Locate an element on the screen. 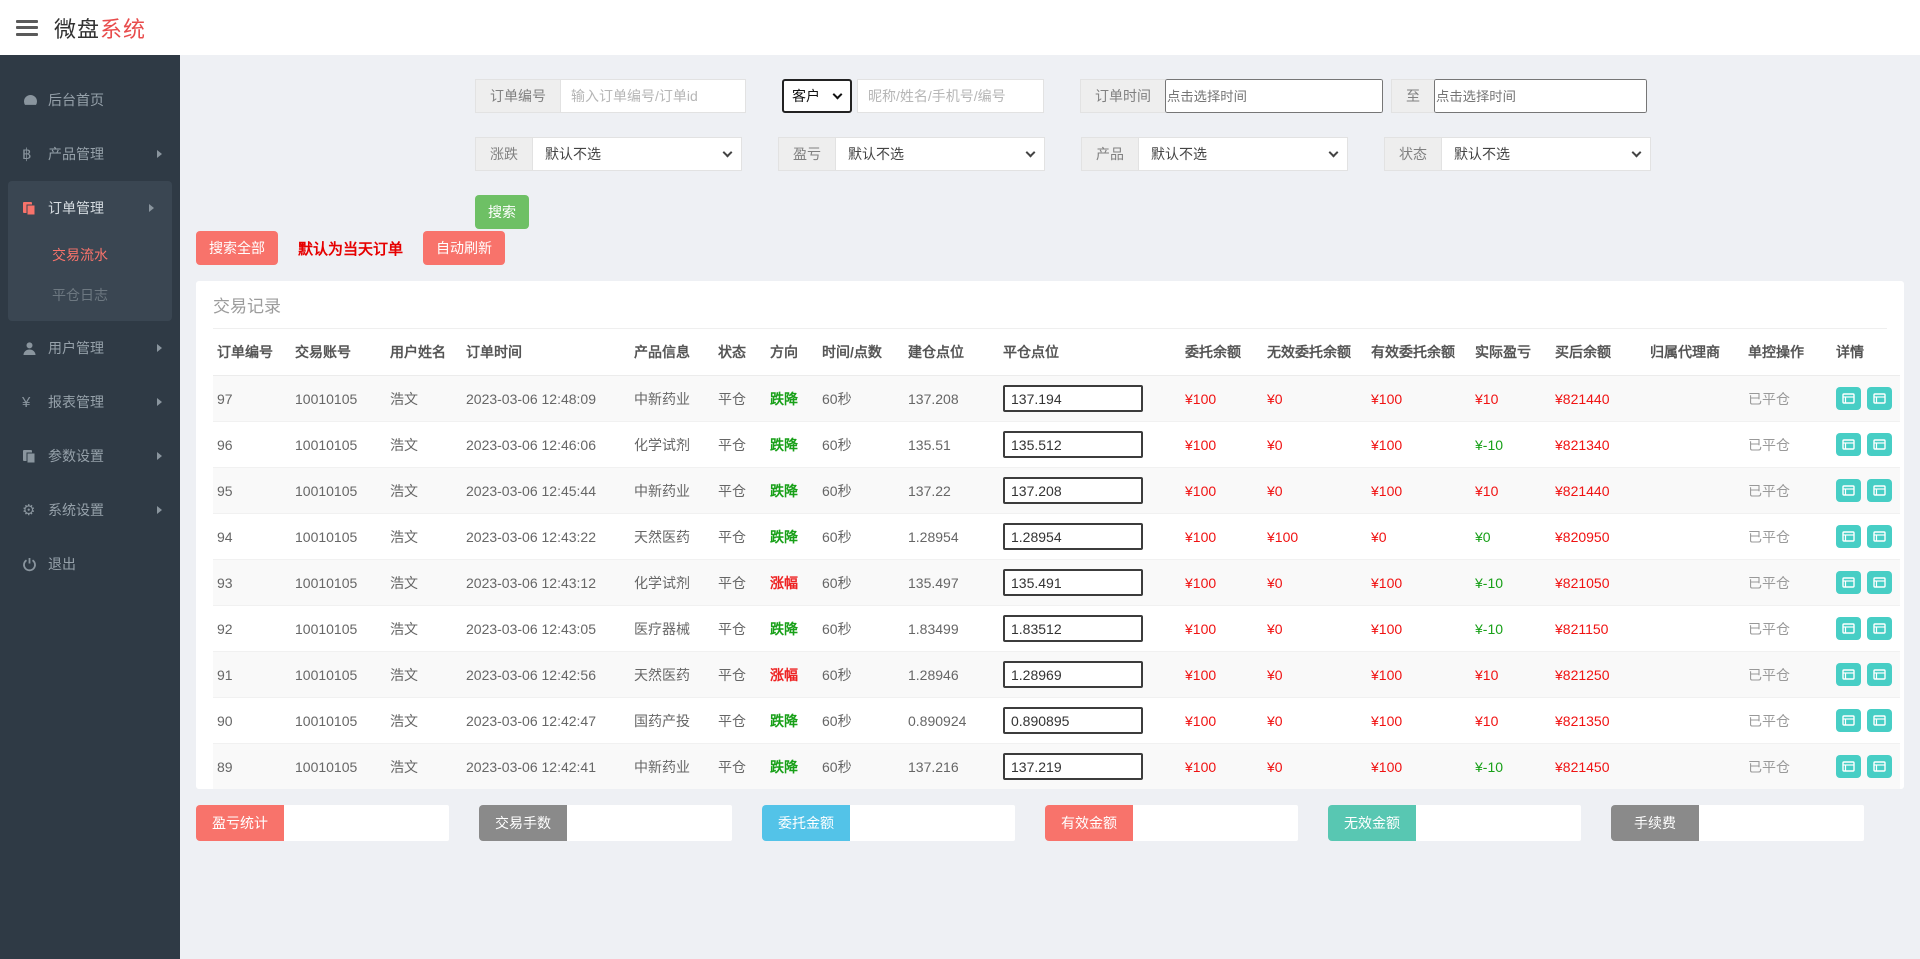 This screenshot has height=959, width=1920. cell-product: 医疗器械 is located at coordinates (672, 628).